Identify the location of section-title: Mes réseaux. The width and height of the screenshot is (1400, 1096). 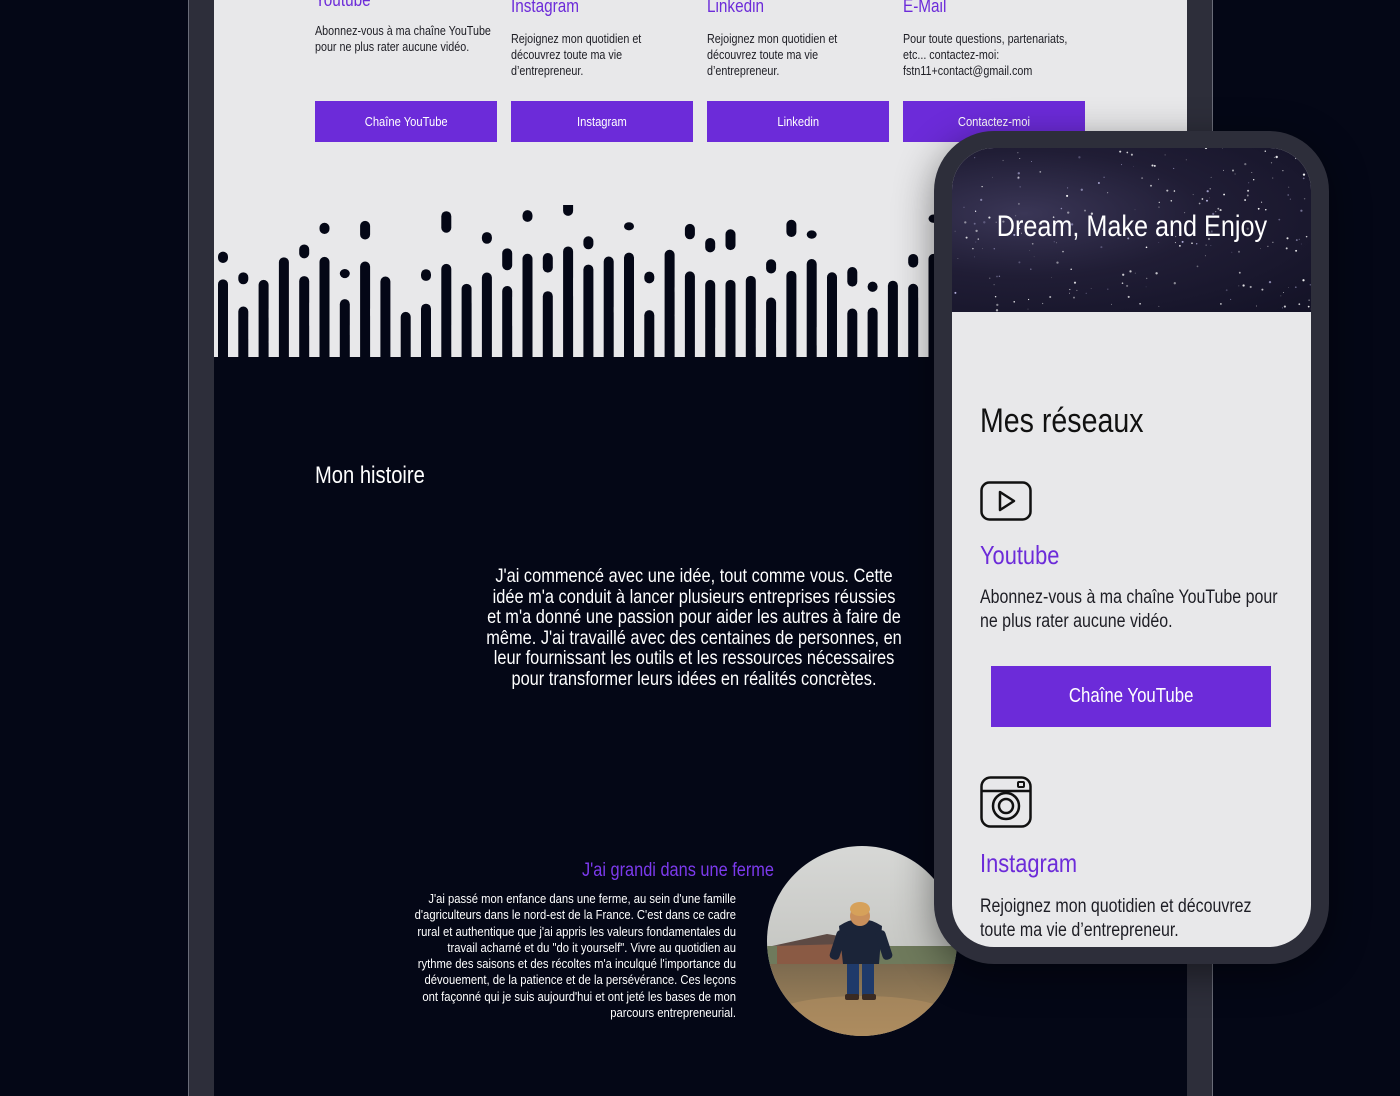
(1062, 421).